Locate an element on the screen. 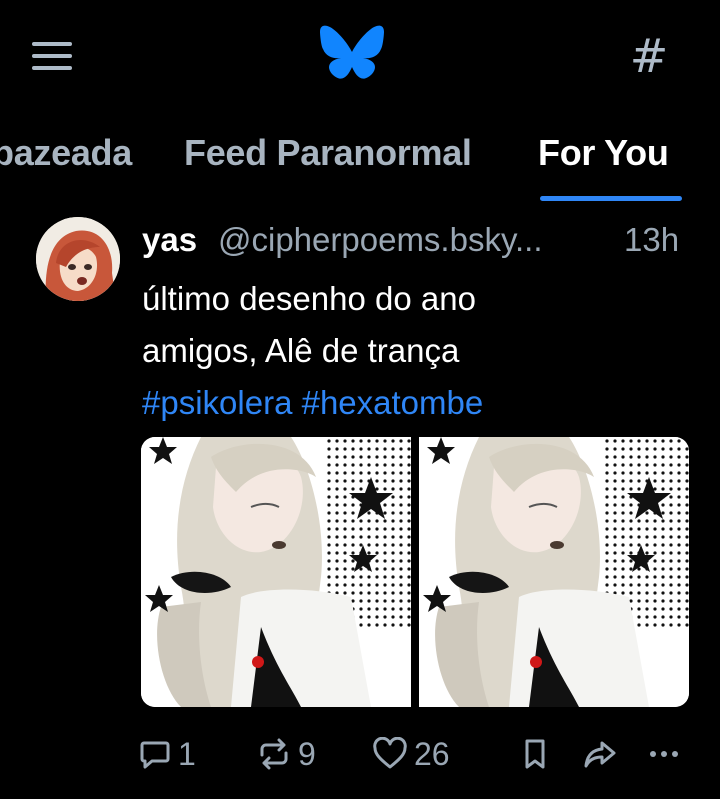 Image resolution: width=720 pixels, height=799 pixels. repost-icon is located at coordinates (274, 754).